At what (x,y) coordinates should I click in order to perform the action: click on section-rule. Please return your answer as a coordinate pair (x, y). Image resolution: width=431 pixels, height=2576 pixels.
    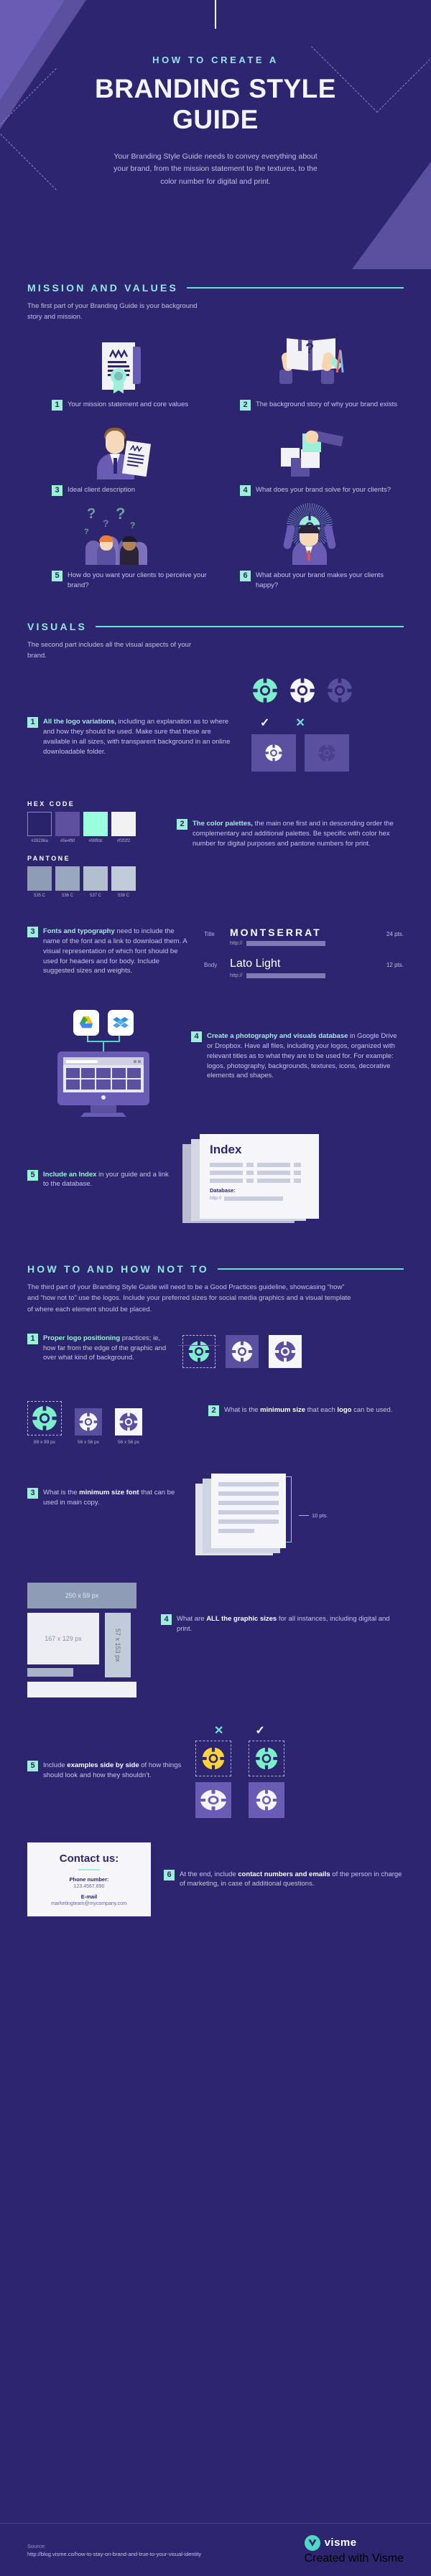
    Looking at the image, I should click on (250, 626).